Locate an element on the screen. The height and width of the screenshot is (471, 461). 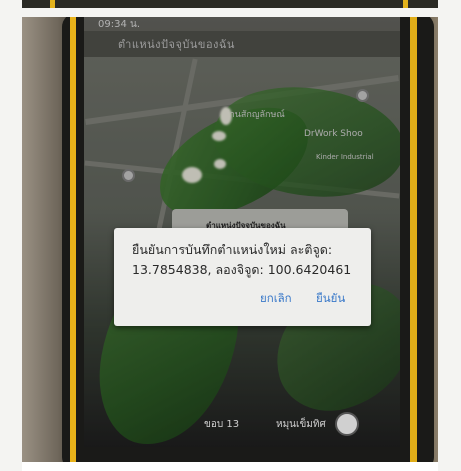
phone-yellow-rim-left is located at coordinates (73, 239).